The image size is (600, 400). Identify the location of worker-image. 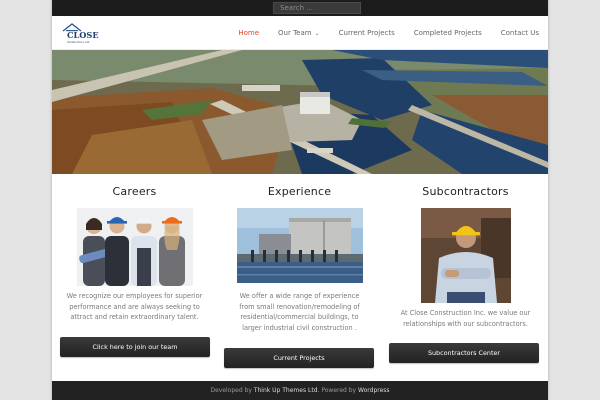
(465, 255).